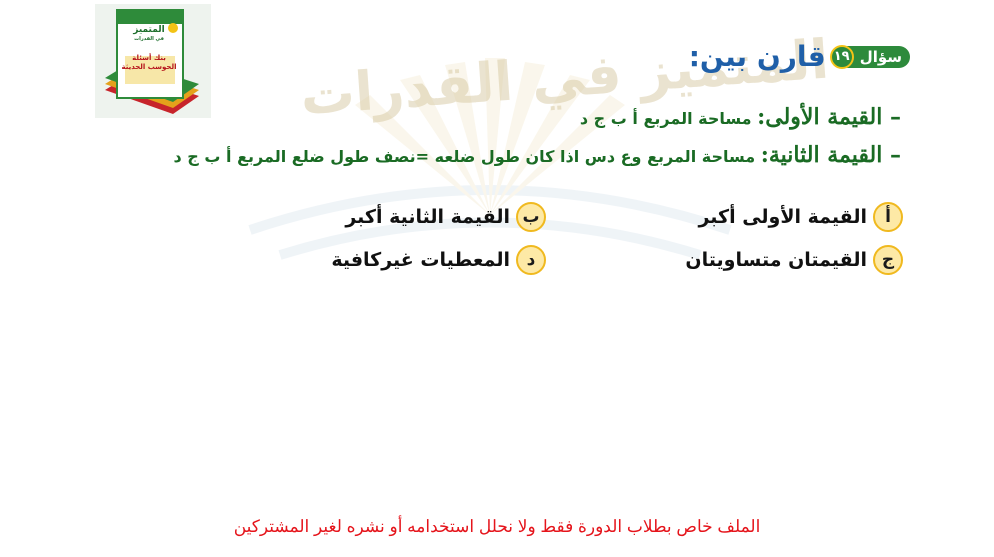 The height and width of the screenshot is (557, 994). I want to click on first-value-label: – القيمة الأولى:, so click(829, 117).